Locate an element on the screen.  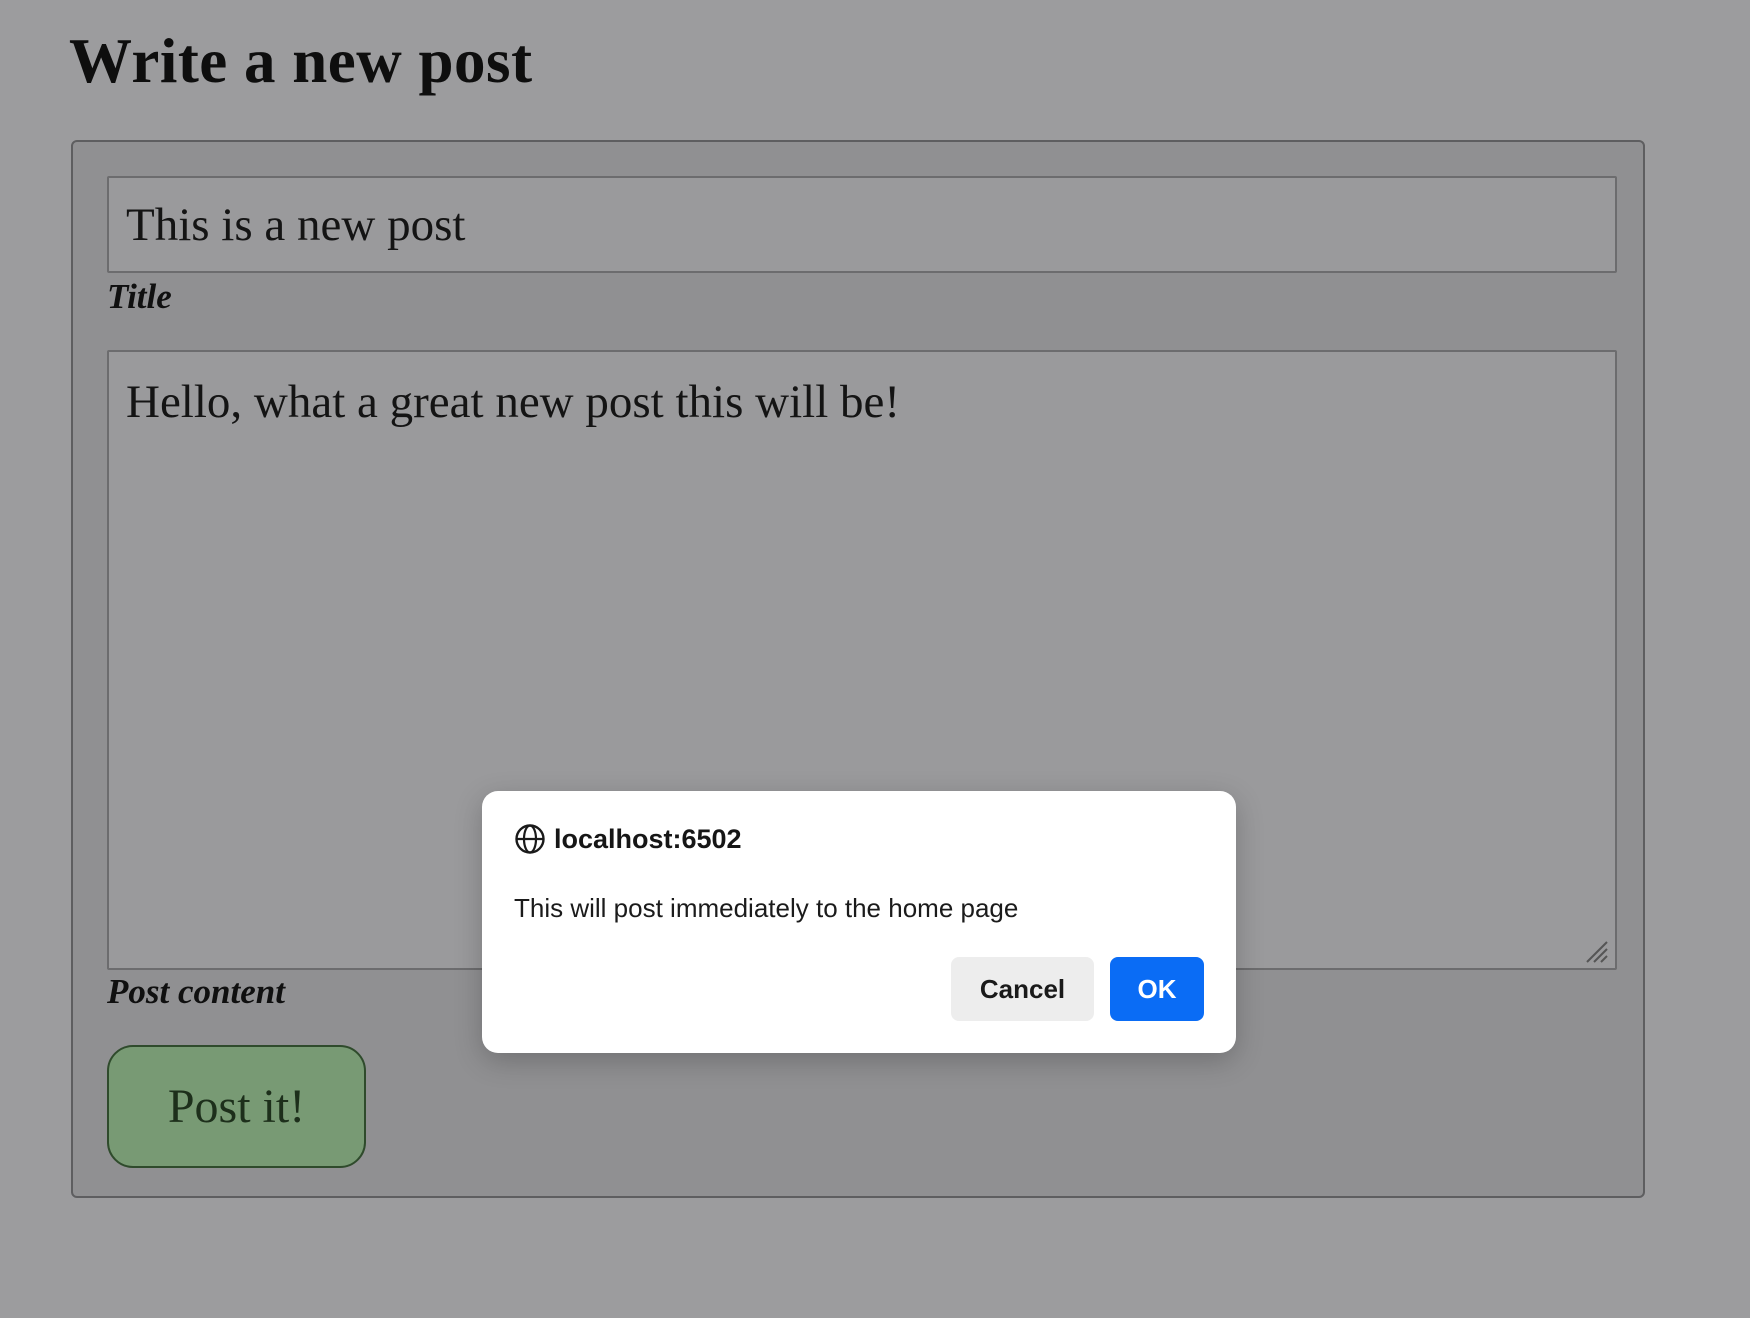
dialog-header: localhost:6502 is located at coordinates (628, 839).